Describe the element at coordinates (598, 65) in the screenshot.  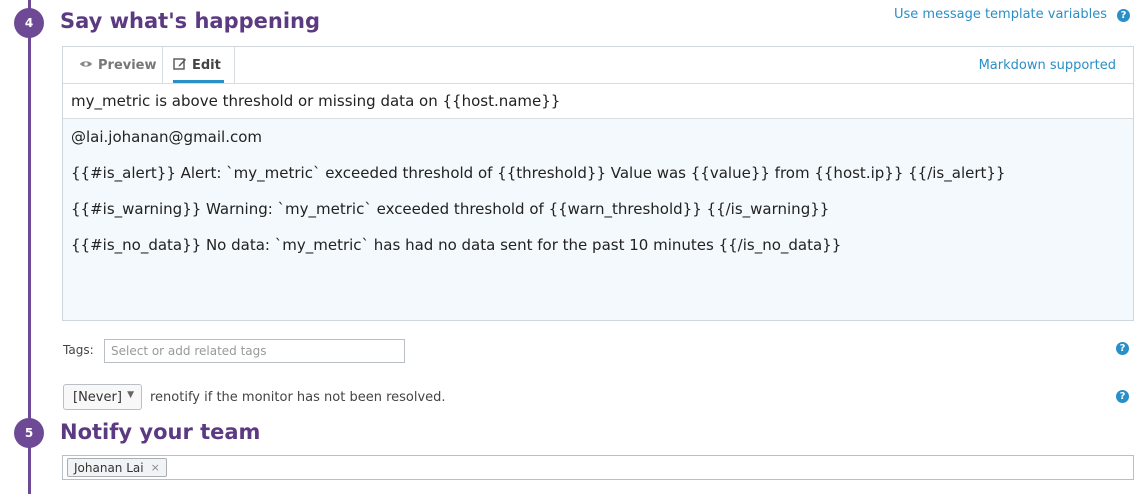
I see `editor-tabbar: Preview Edit Markdown supported` at that location.